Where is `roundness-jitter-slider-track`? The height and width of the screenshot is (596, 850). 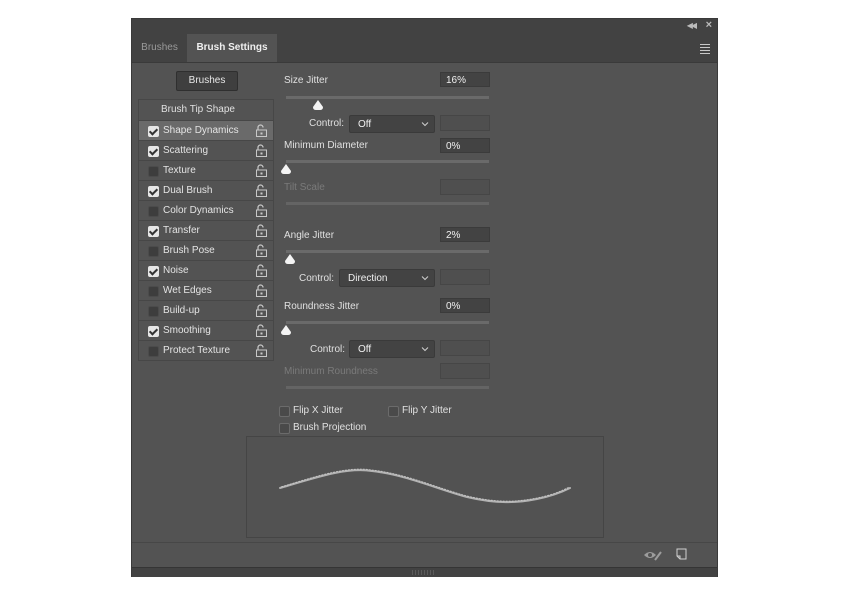
roundness-jitter-slider-track is located at coordinates (387, 322).